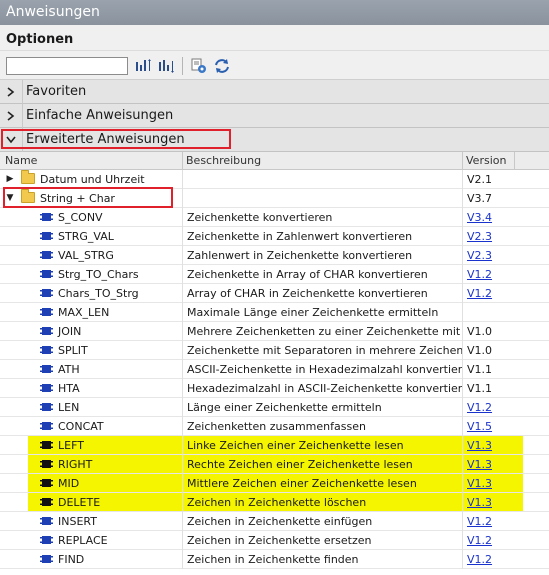 The width and height of the screenshot is (549, 575). What do you see at coordinates (69, 407) in the screenshot?
I see `instruction-name: LEN` at bounding box center [69, 407].